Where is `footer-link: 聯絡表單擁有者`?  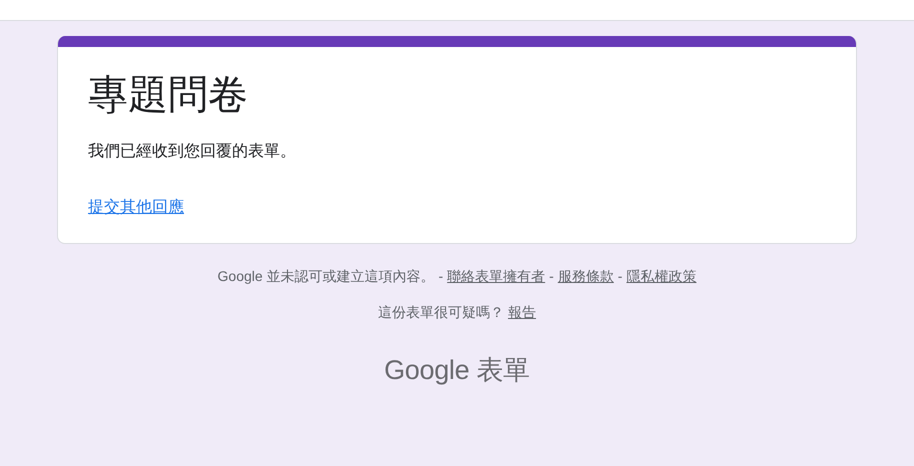 footer-link: 聯絡表單擁有者 is located at coordinates (496, 276).